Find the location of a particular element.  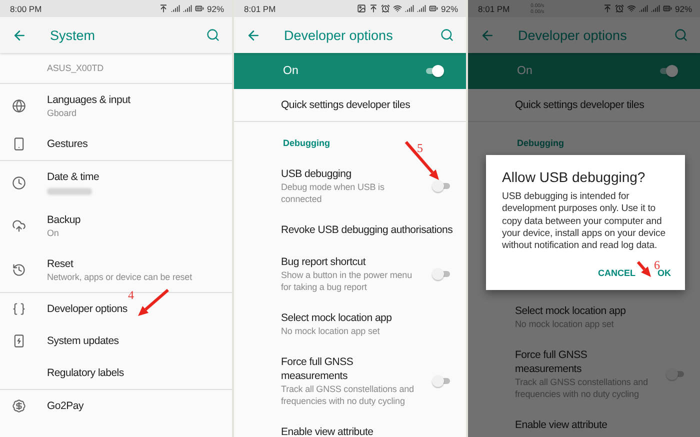

setting-subtitle: No mock location app set is located at coordinates (330, 331).